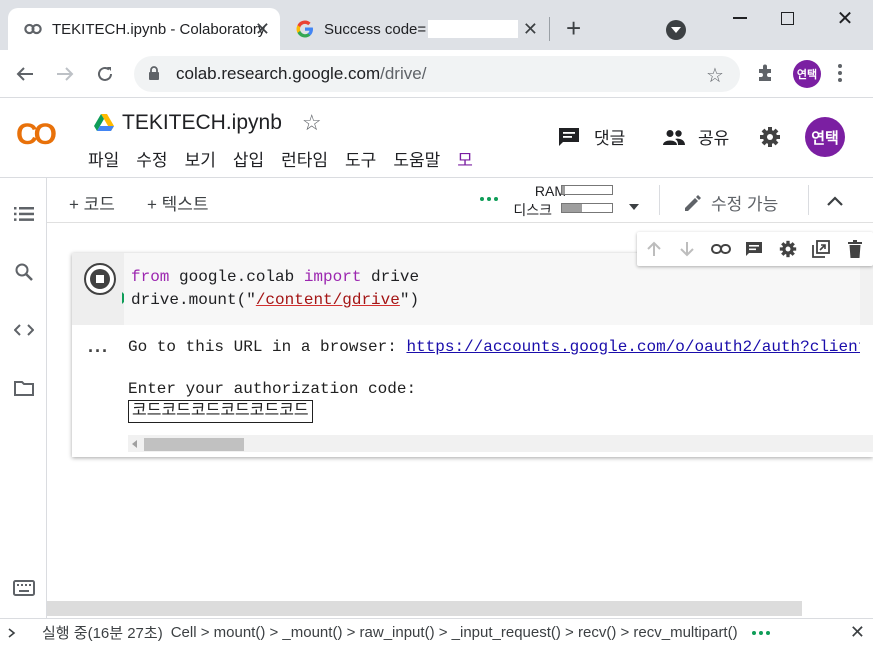  Describe the element at coordinates (312, 123) in the screenshot. I see `star-icon: ☆` at that location.